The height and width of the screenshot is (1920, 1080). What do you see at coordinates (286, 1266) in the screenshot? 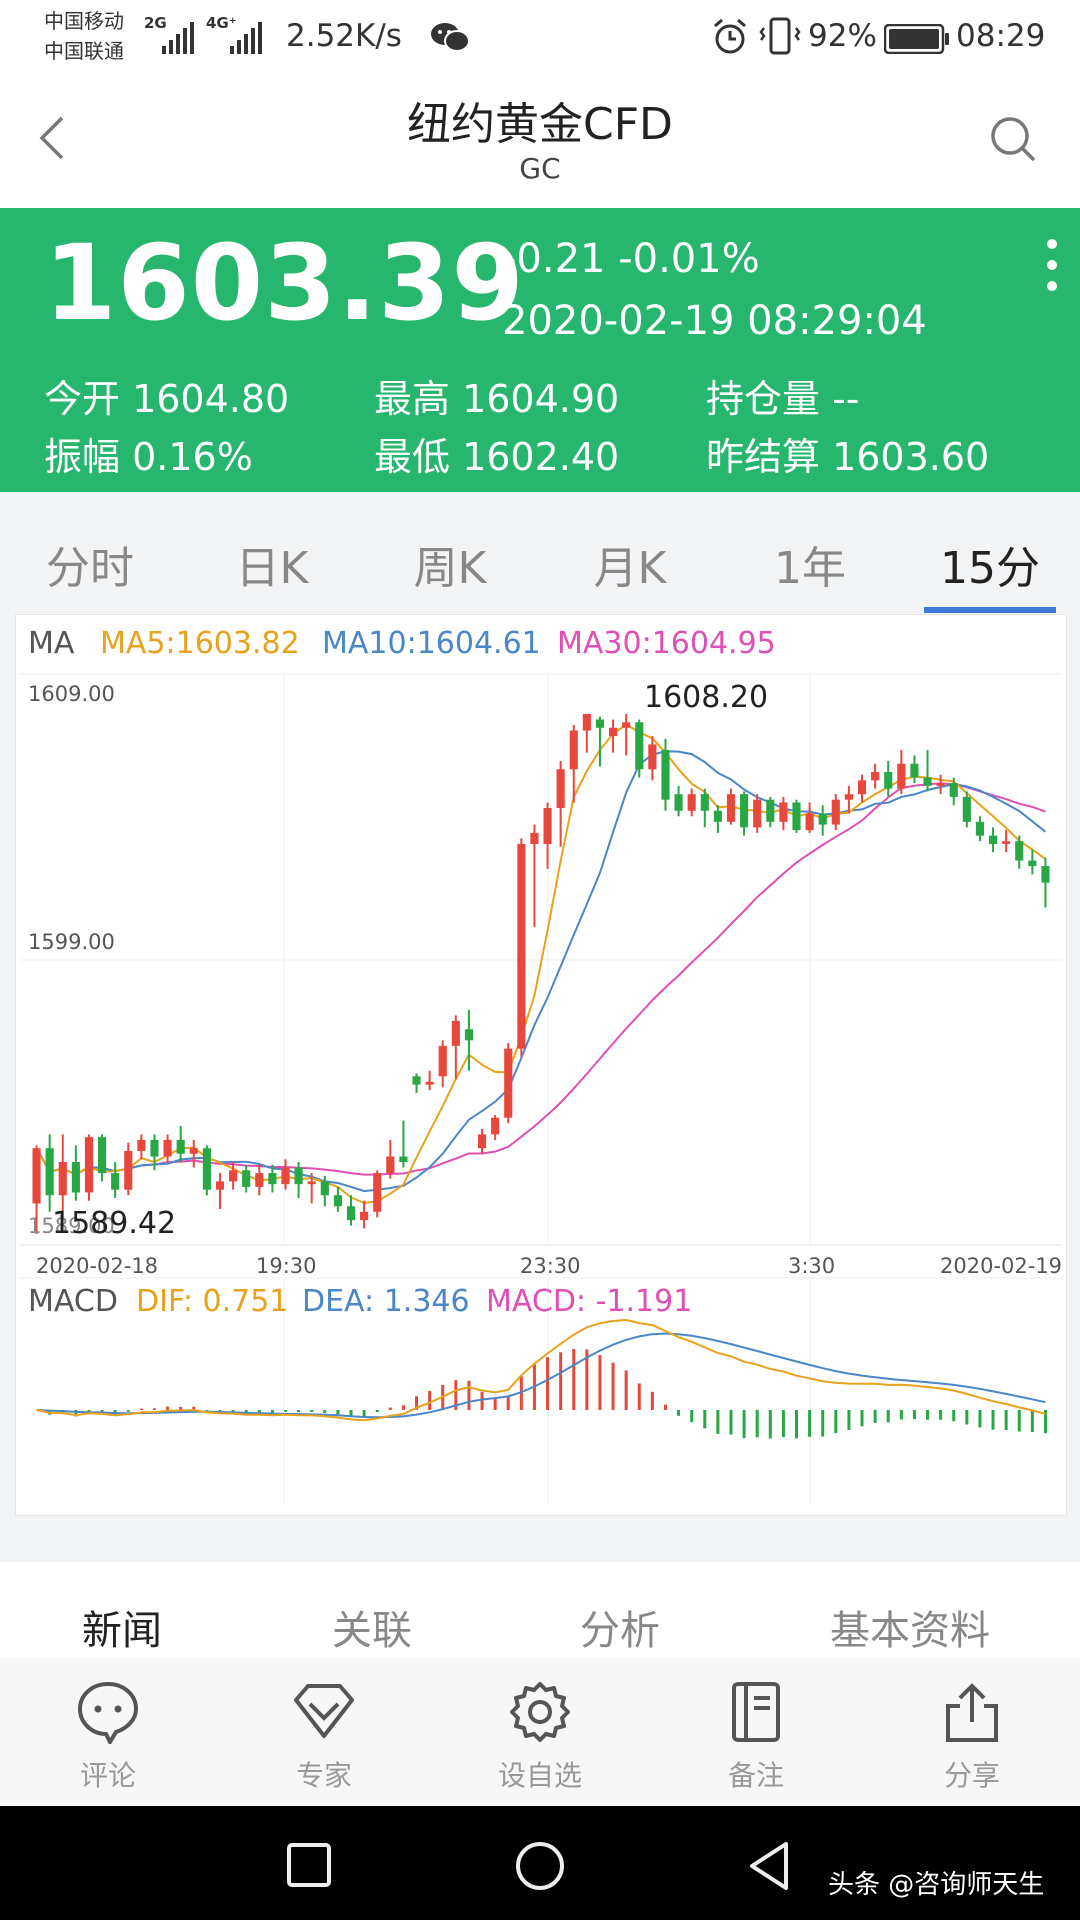
I see `time-label-2: 19:30` at bounding box center [286, 1266].